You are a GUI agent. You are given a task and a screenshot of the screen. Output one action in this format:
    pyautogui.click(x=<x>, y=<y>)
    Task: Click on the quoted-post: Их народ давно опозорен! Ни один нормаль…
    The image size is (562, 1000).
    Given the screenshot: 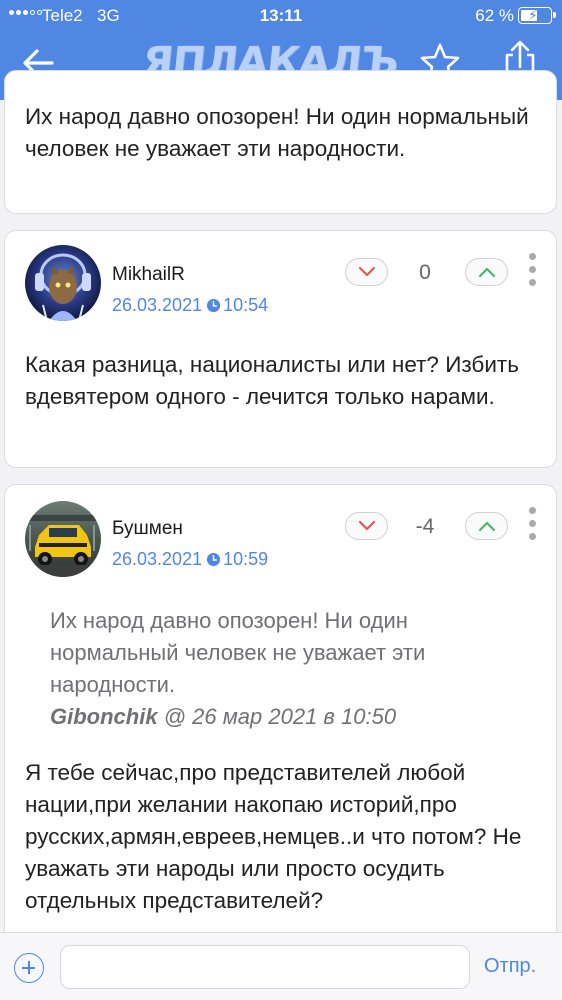 What is the action you would take?
    pyautogui.click(x=293, y=669)
    